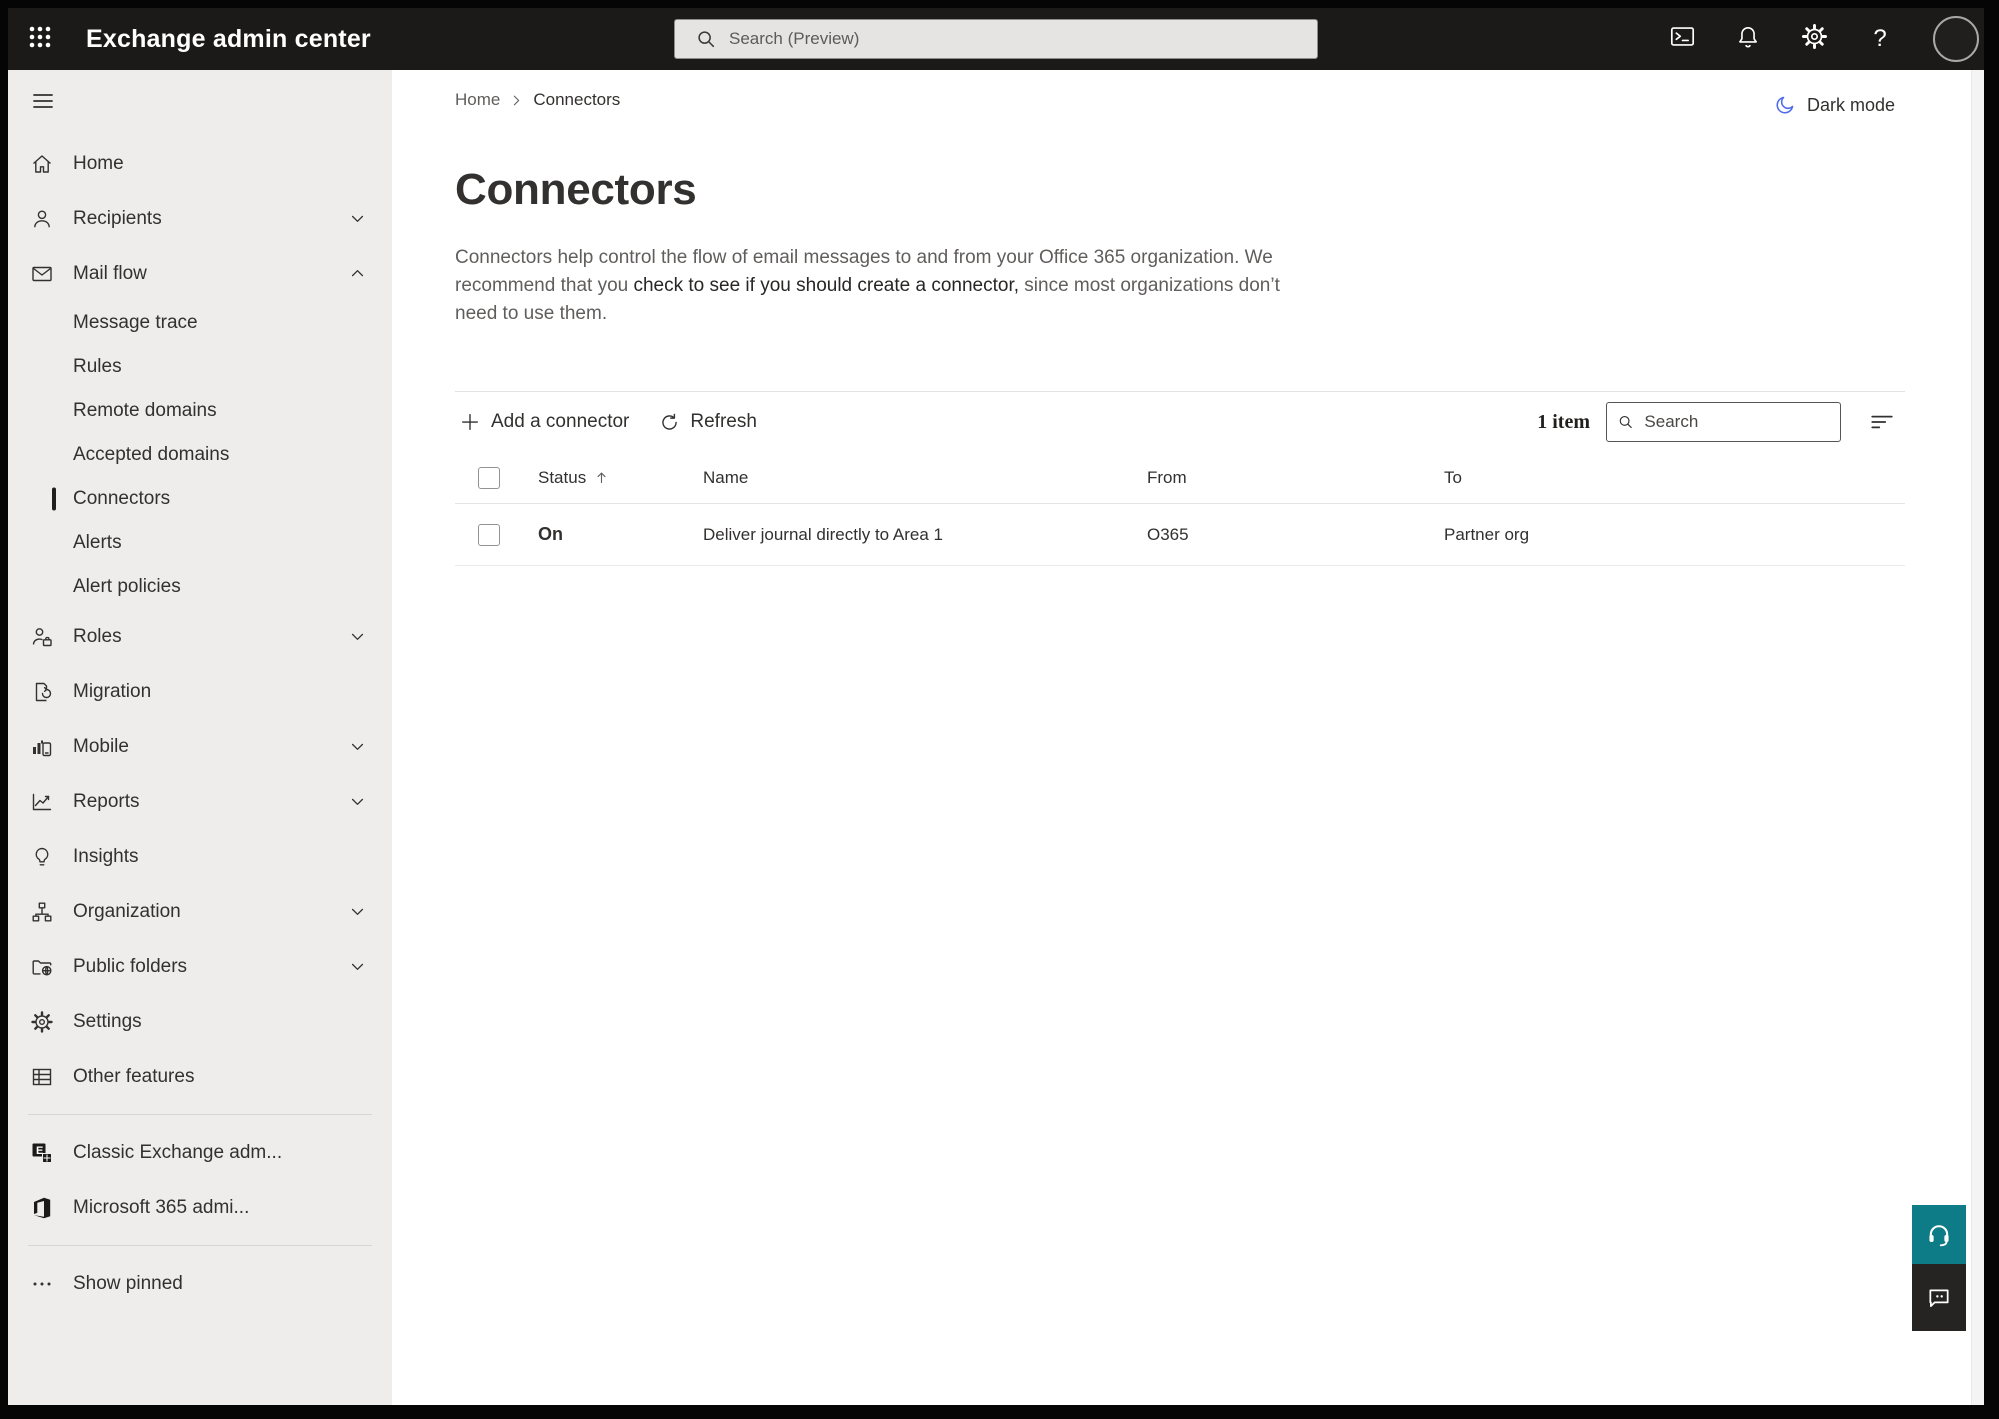  I want to click on column-header-to: To, so click(1674, 478).